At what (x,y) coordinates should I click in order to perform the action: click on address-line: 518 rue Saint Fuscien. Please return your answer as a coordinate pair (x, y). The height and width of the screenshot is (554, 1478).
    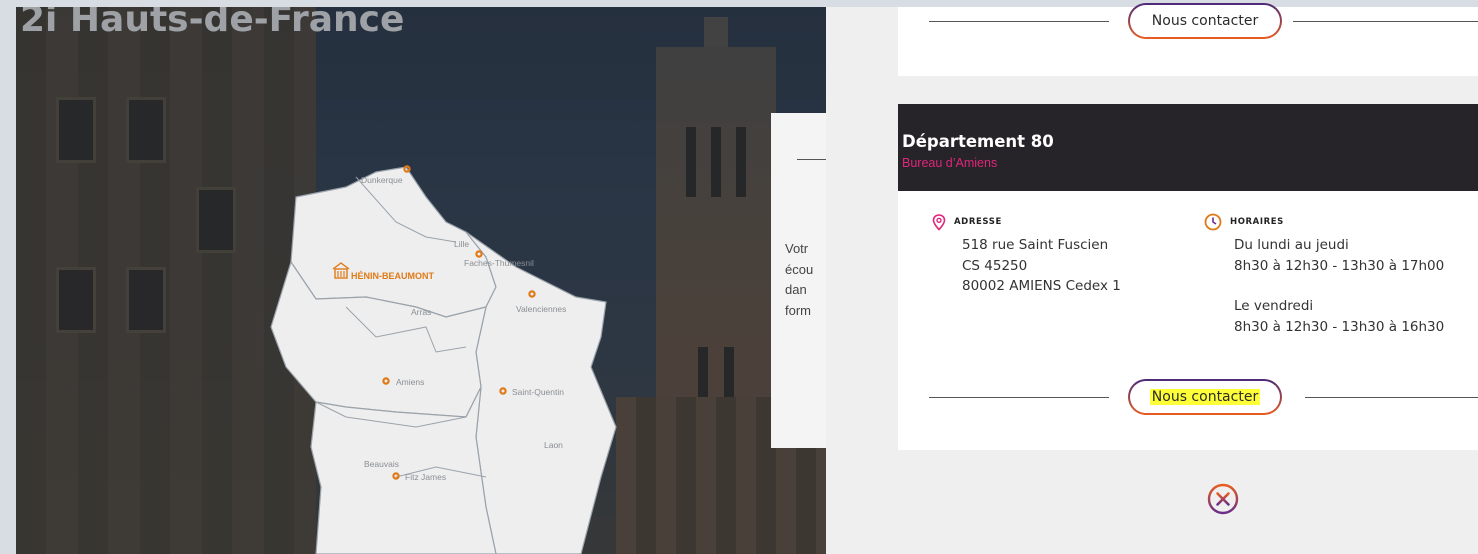
    Looking at the image, I should click on (1035, 245).